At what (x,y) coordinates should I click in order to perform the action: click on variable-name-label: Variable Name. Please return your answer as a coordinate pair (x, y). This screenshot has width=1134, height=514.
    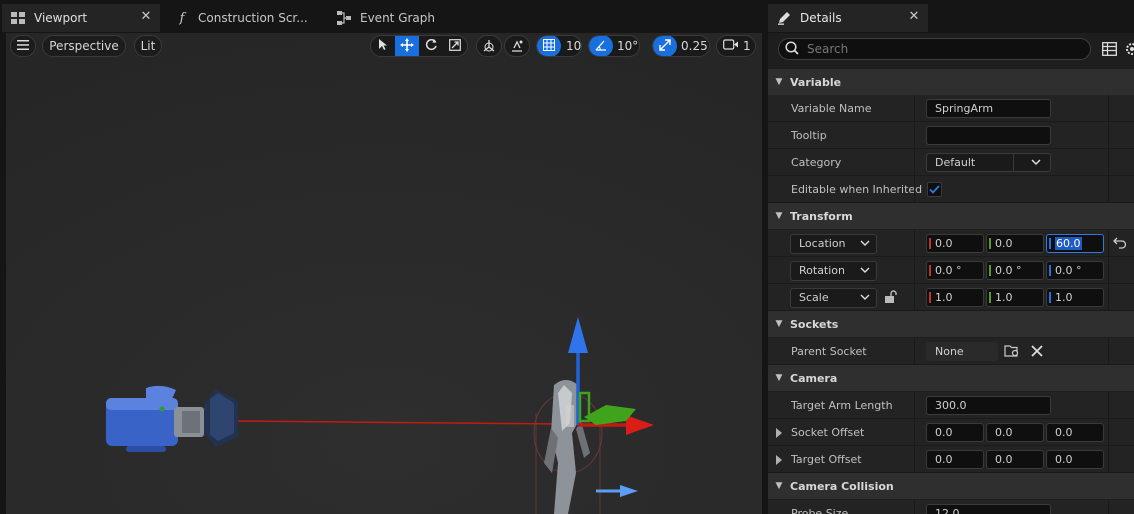
    Looking at the image, I should click on (831, 108).